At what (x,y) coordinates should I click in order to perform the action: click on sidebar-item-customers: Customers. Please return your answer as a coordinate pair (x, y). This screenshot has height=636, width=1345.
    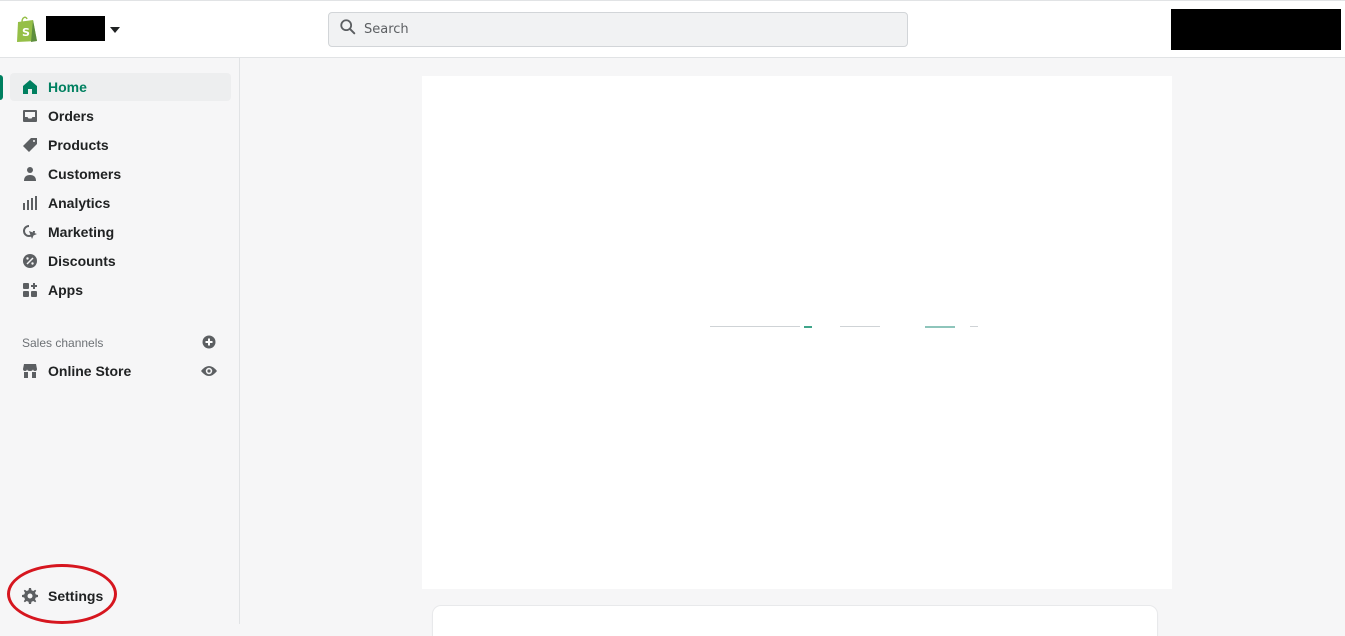
    Looking at the image, I should click on (120, 174).